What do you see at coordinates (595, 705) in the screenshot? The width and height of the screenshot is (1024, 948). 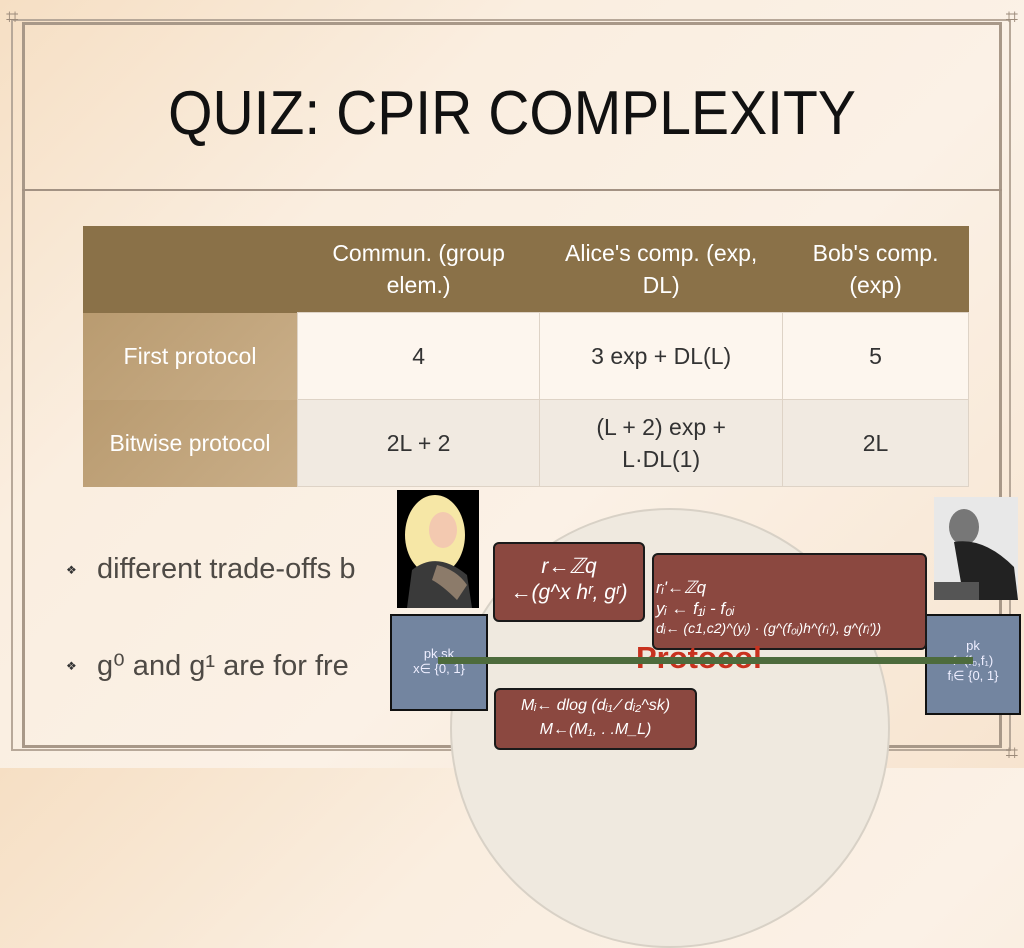 I see `decode-step: Mᵢ← dlog (dᵢ₁ ⁄ dᵢ₂^sk)` at bounding box center [595, 705].